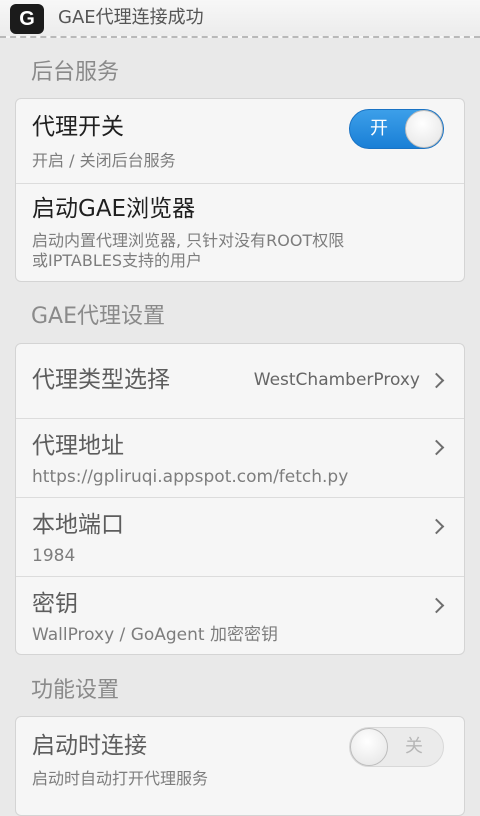 The image size is (480, 816). I want to click on proxy-address-title: 代理地址, so click(78, 446).